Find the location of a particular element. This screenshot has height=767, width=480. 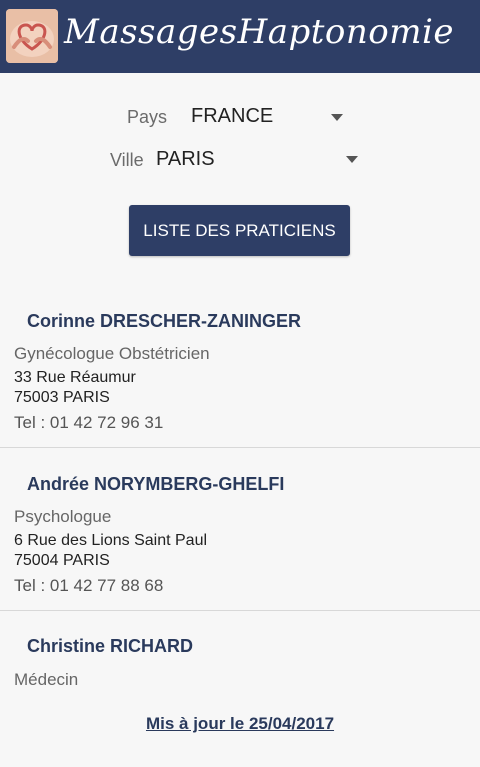

practitioner-name: Andrée NORYMBERG-GHELFI is located at coordinates (156, 484).